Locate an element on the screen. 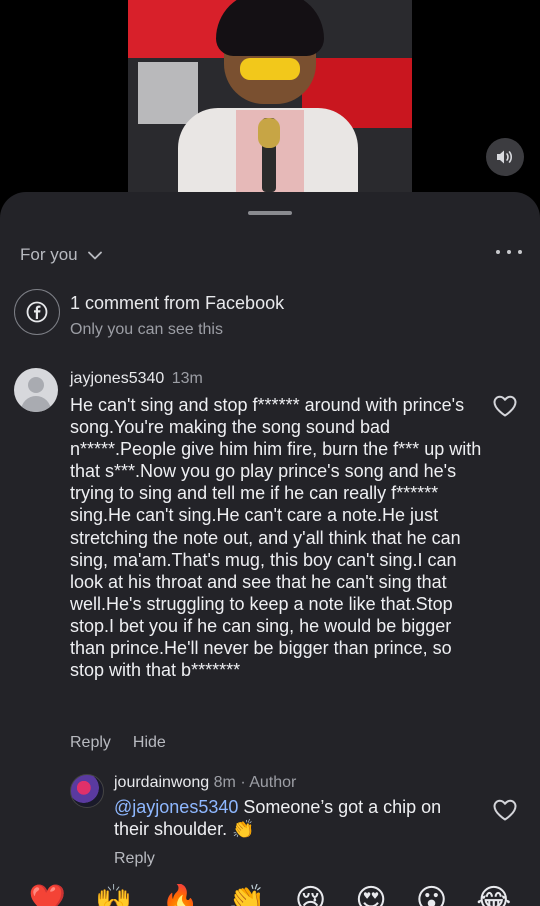 This screenshot has width=540, height=906. feed-filter-dropdown: For you is located at coordinates (61, 255).